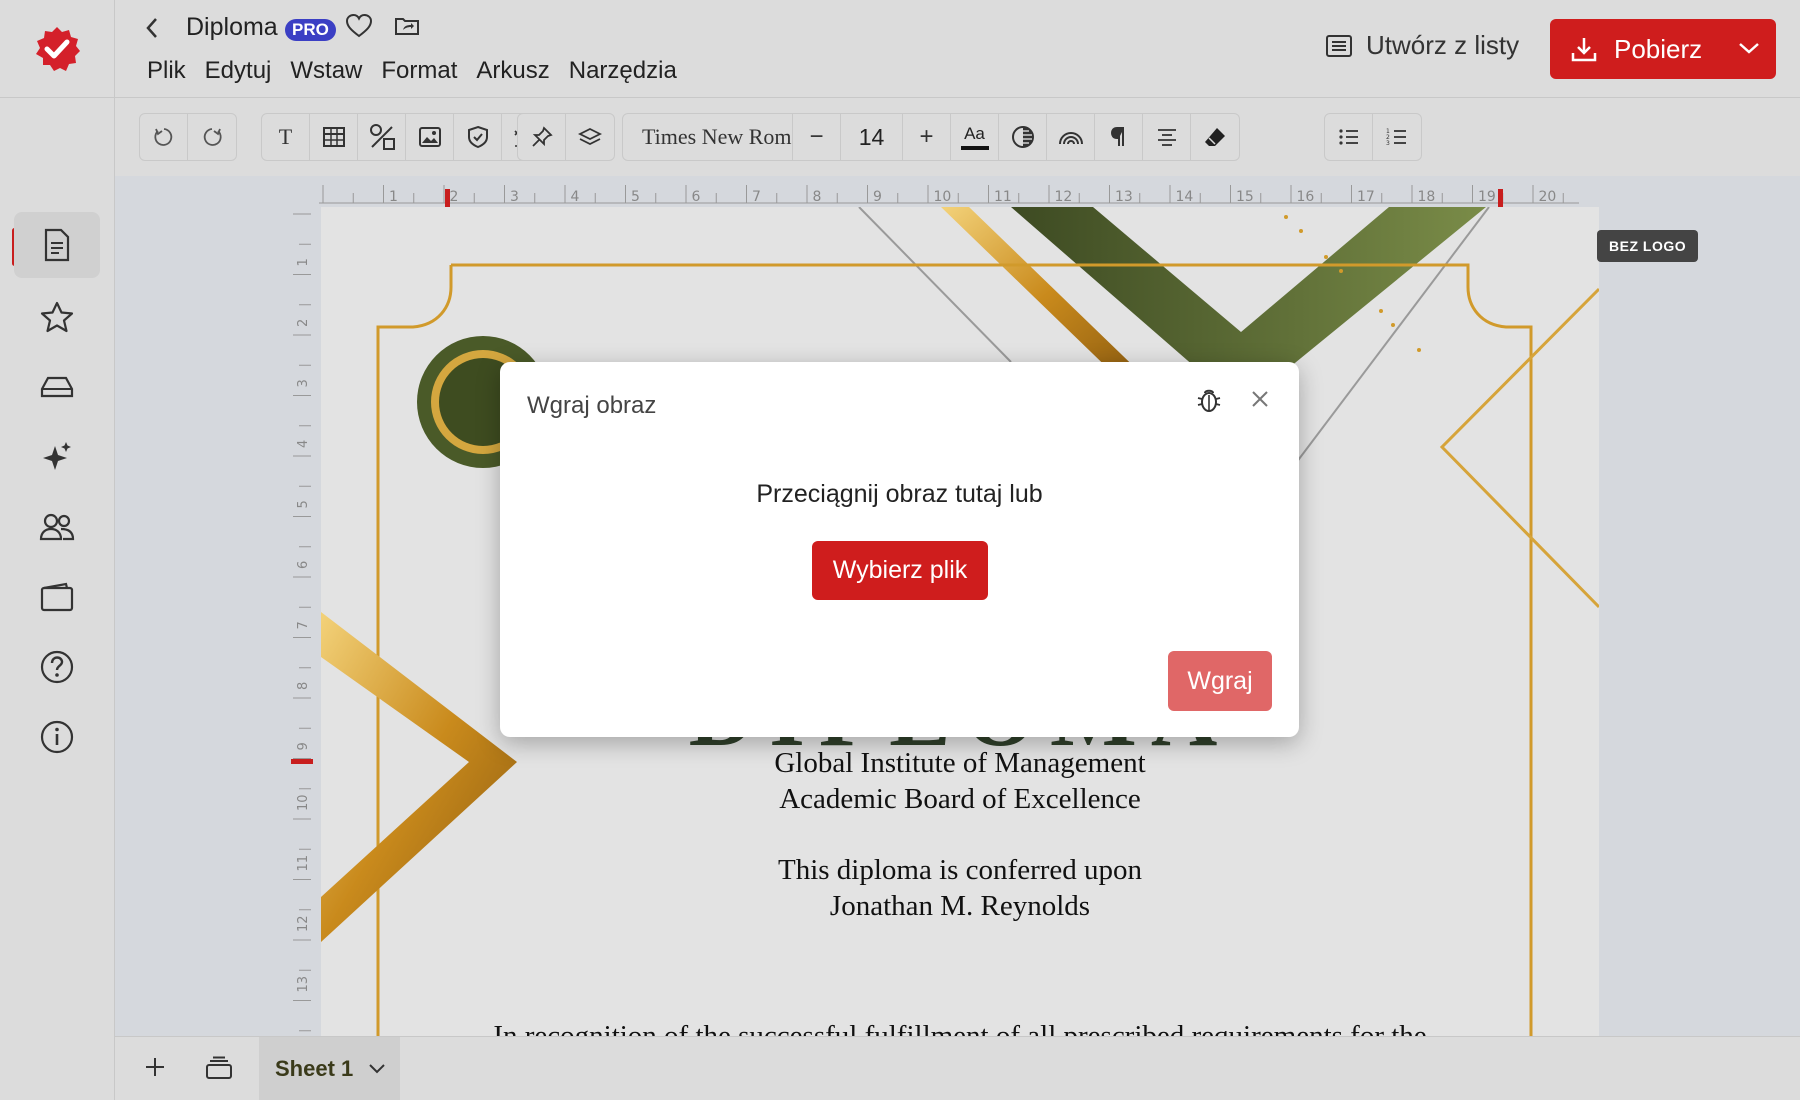  What do you see at coordinates (1260, 399) in the screenshot?
I see `close-icon` at bounding box center [1260, 399].